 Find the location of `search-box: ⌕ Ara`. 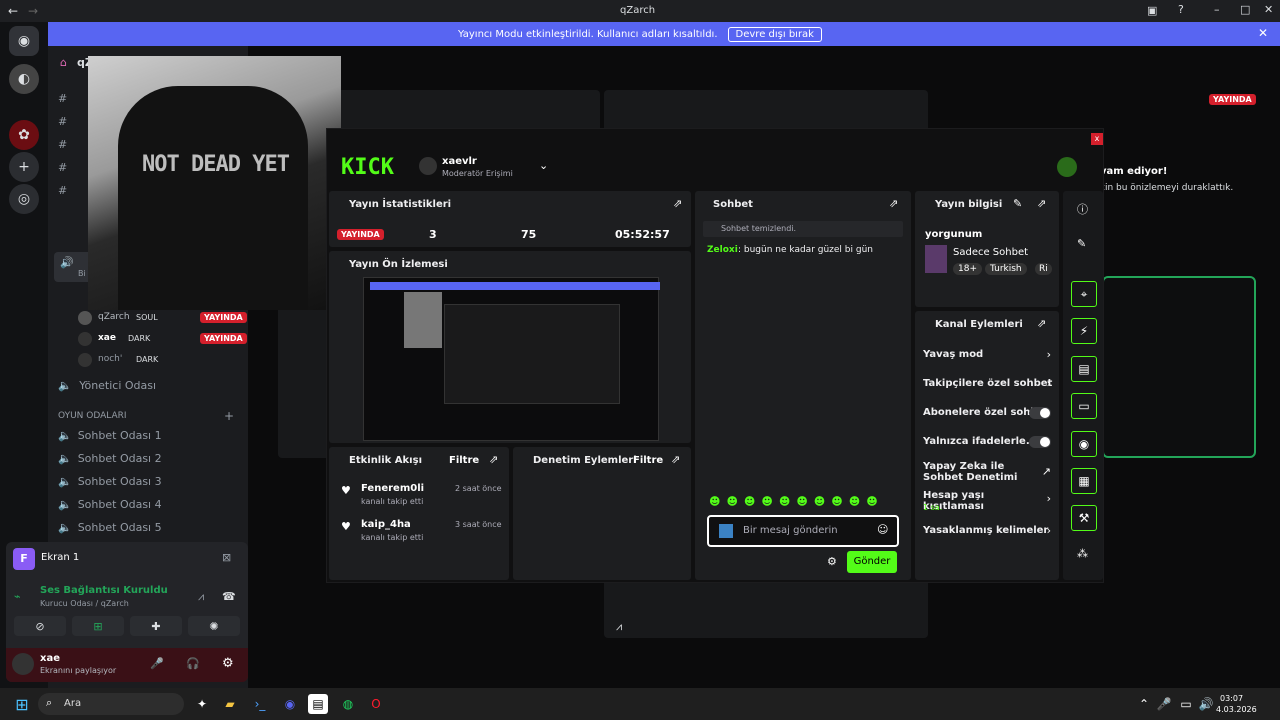

search-box: ⌕ Ara is located at coordinates (111, 704).